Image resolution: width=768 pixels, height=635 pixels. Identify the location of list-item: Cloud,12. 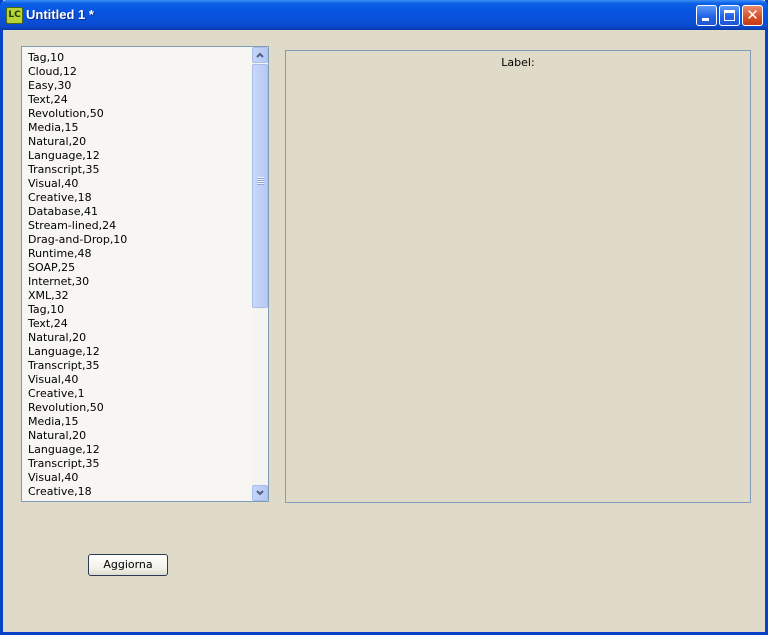
(139, 72).